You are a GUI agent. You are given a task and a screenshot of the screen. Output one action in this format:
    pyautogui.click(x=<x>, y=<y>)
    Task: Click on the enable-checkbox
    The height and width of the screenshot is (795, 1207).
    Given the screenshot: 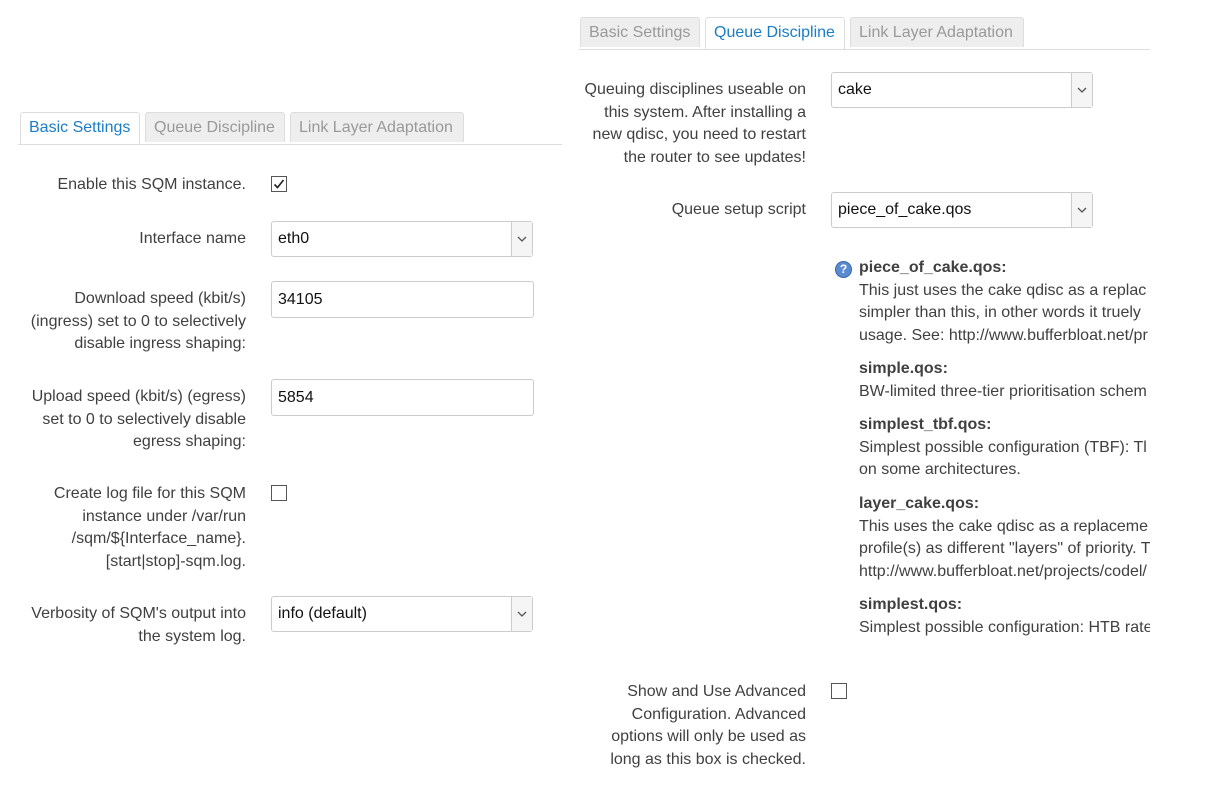 What is the action you would take?
    pyautogui.click(x=279, y=184)
    